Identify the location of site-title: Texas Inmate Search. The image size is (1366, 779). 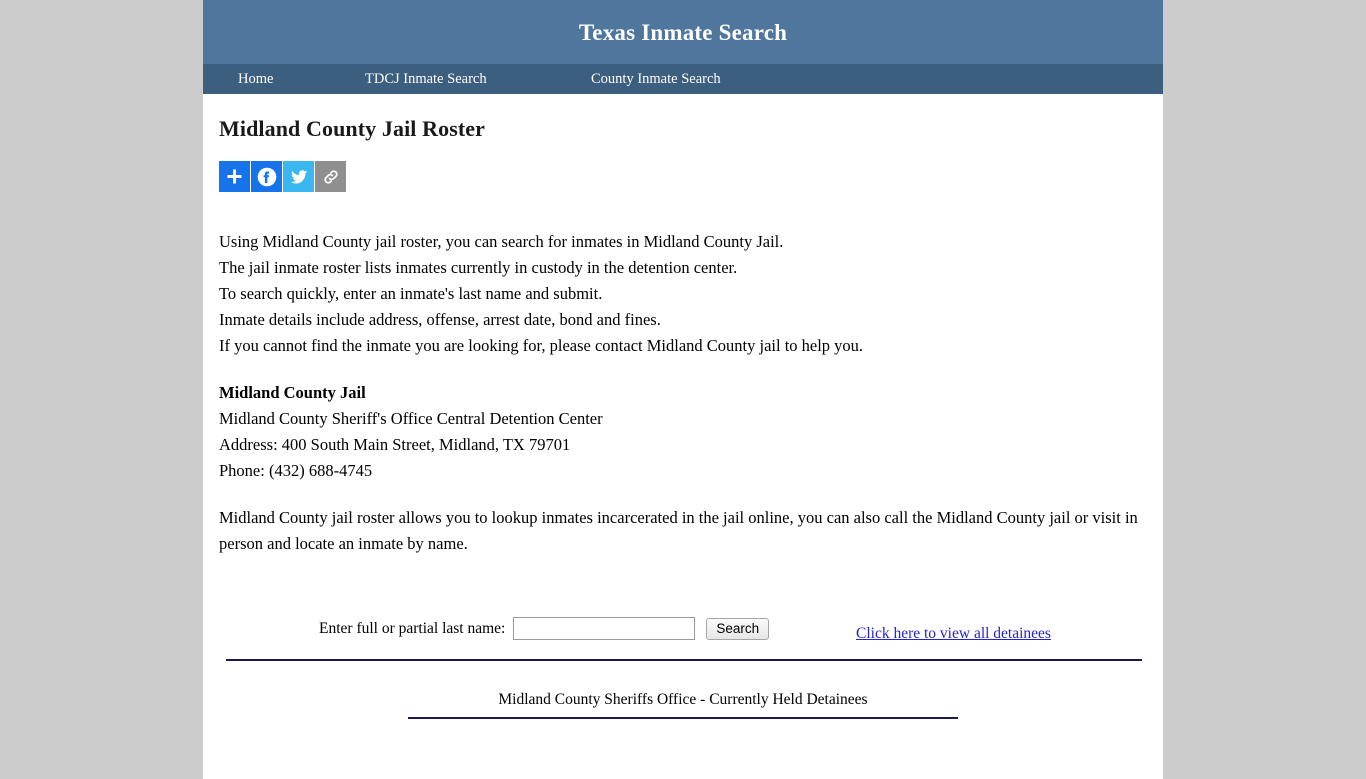
(683, 32).